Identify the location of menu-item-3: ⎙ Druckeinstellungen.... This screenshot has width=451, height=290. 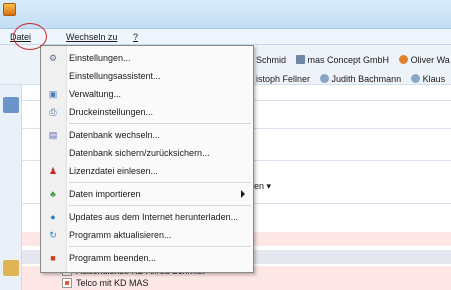
(147, 112).